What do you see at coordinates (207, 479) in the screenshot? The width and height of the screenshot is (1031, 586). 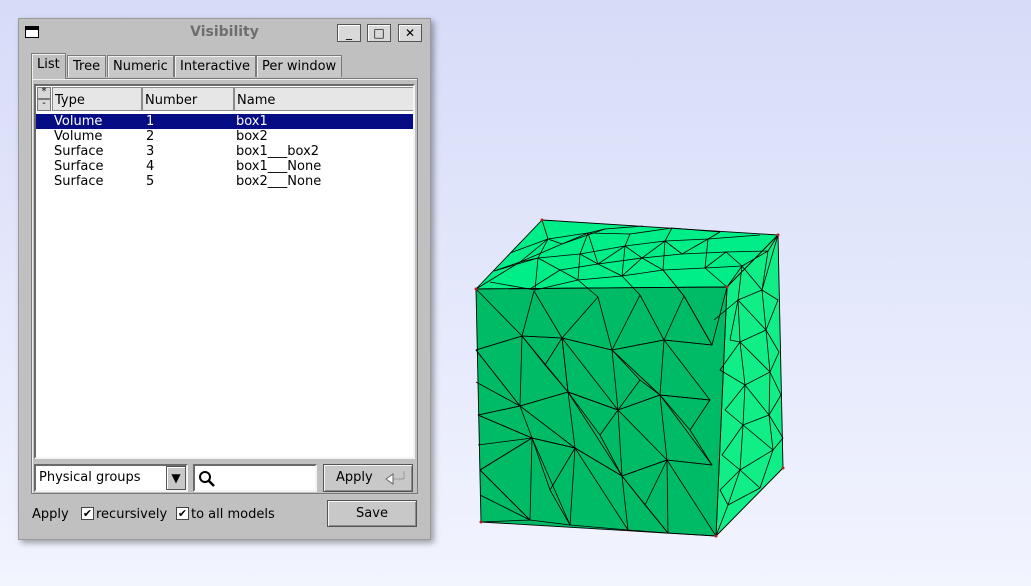 I see `magnifier-icon` at bounding box center [207, 479].